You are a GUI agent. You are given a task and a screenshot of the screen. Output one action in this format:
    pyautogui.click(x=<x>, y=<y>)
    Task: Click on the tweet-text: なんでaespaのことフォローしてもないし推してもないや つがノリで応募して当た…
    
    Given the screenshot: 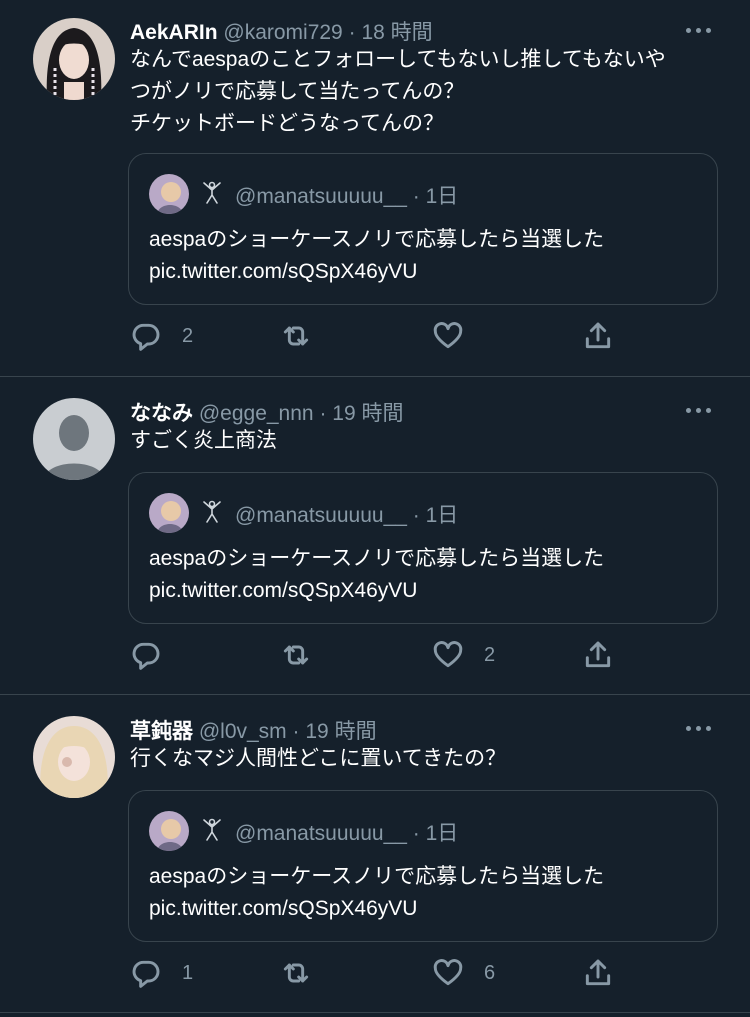 What is the action you would take?
    pyautogui.click(x=425, y=92)
    